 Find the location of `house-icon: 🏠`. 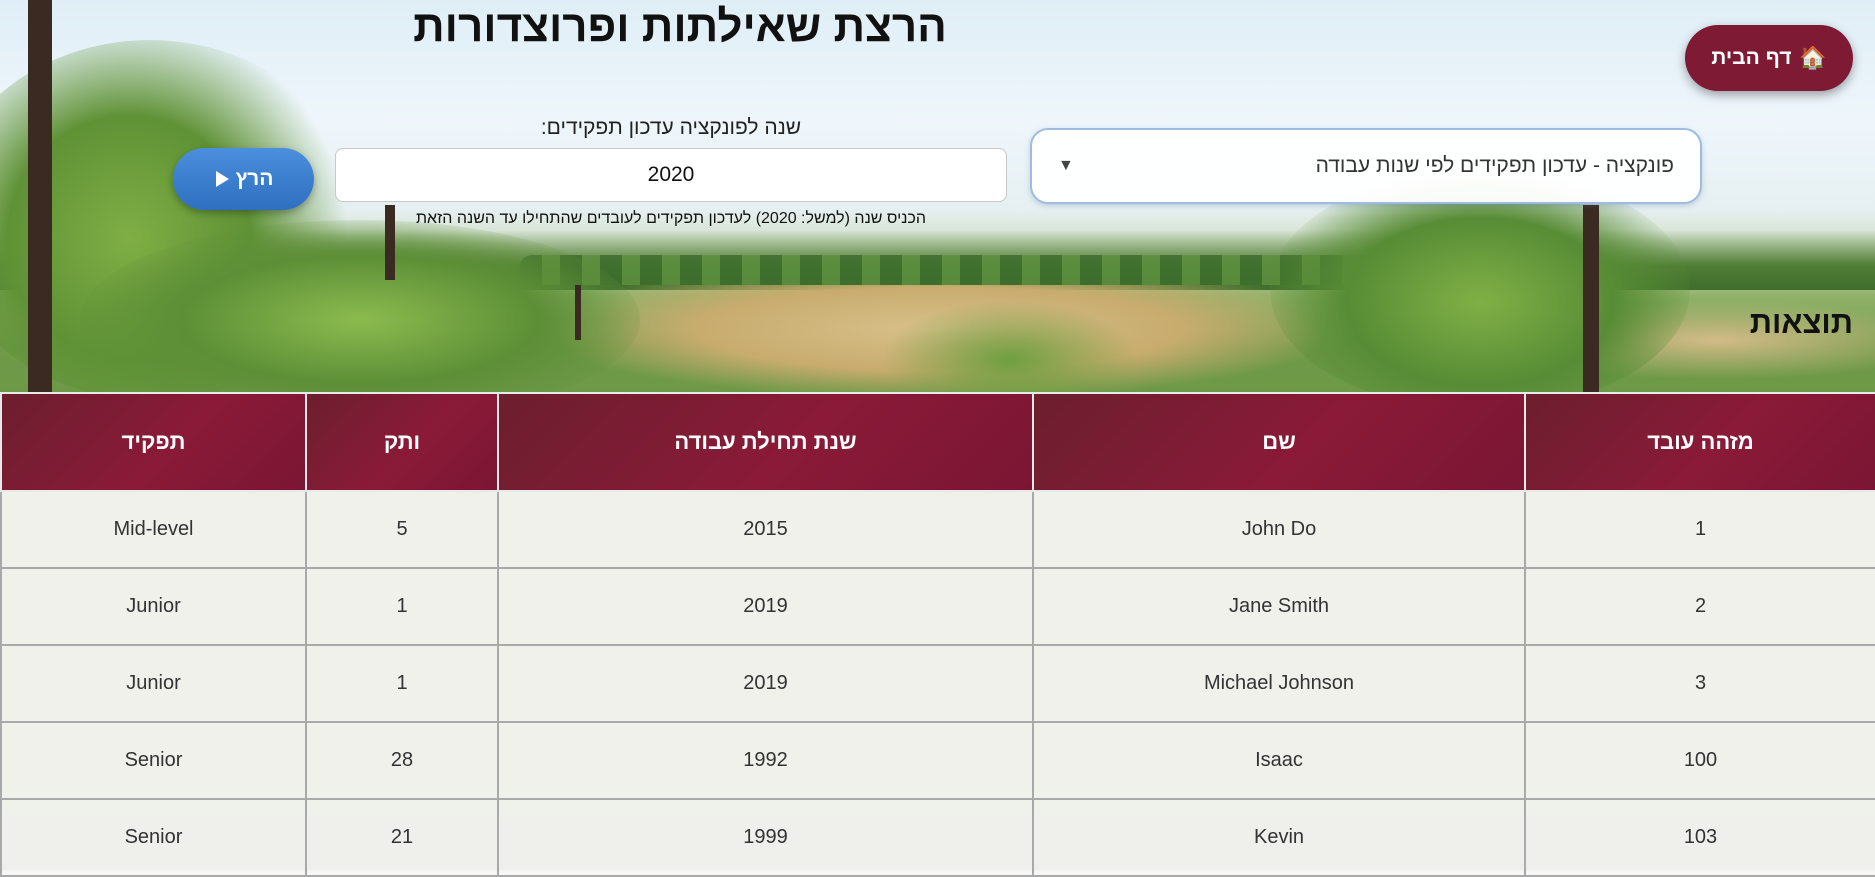

house-icon: 🏠 is located at coordinates (1813, 57).